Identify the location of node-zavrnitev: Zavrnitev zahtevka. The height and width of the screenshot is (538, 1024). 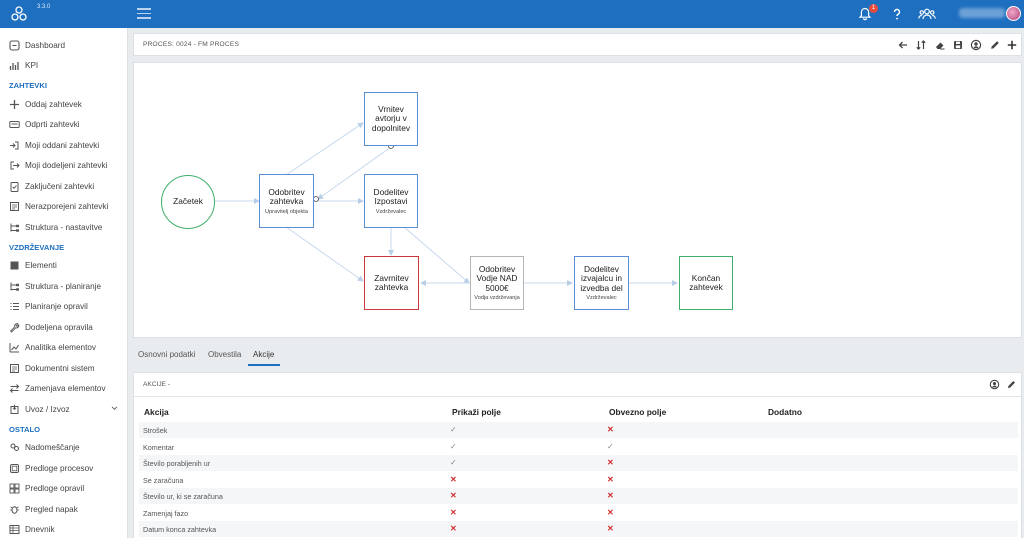
(391, 283).